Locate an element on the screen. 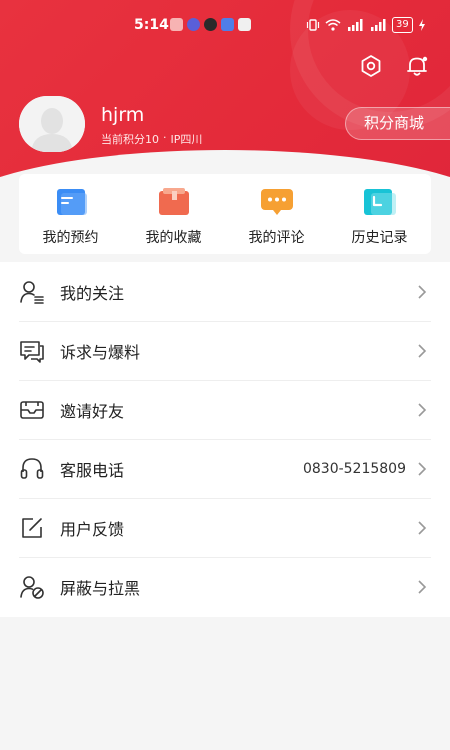 The image size is (450, 750). shortcut-appointments: 我的预约 is located at coordinates (70, 214).